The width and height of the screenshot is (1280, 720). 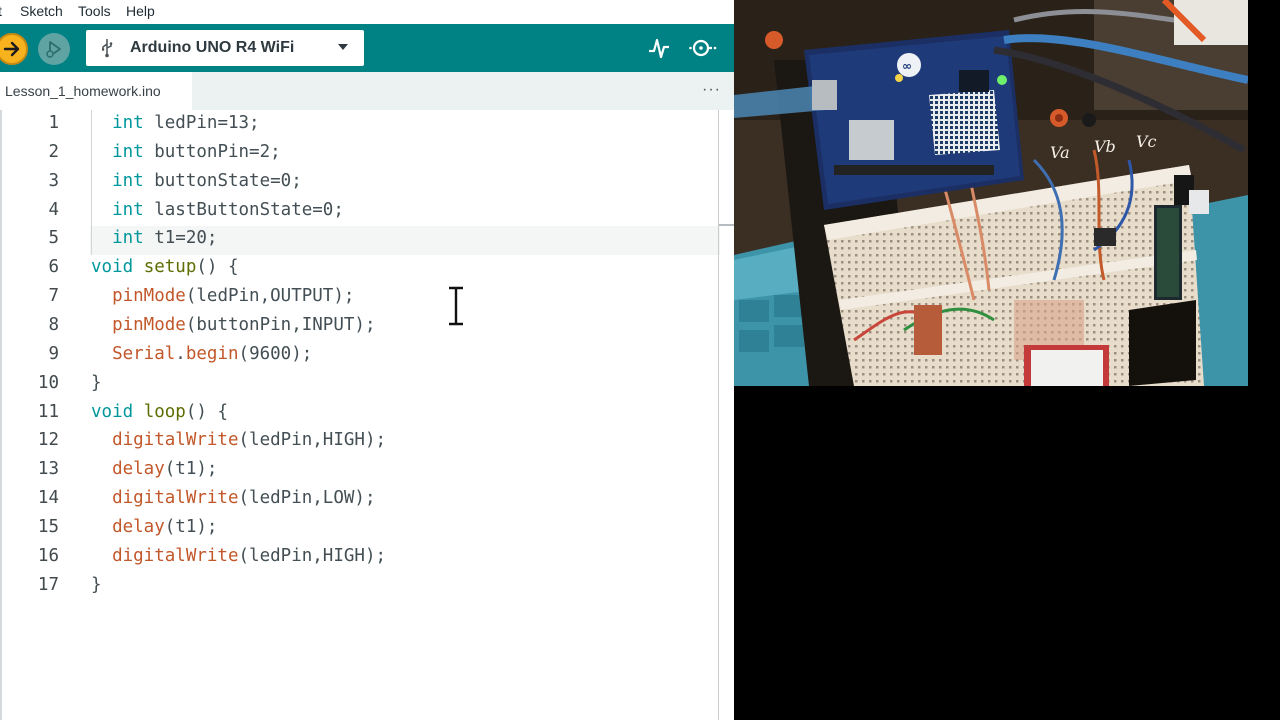 I want to click on line-number: 8, so click(x=53, y=324).